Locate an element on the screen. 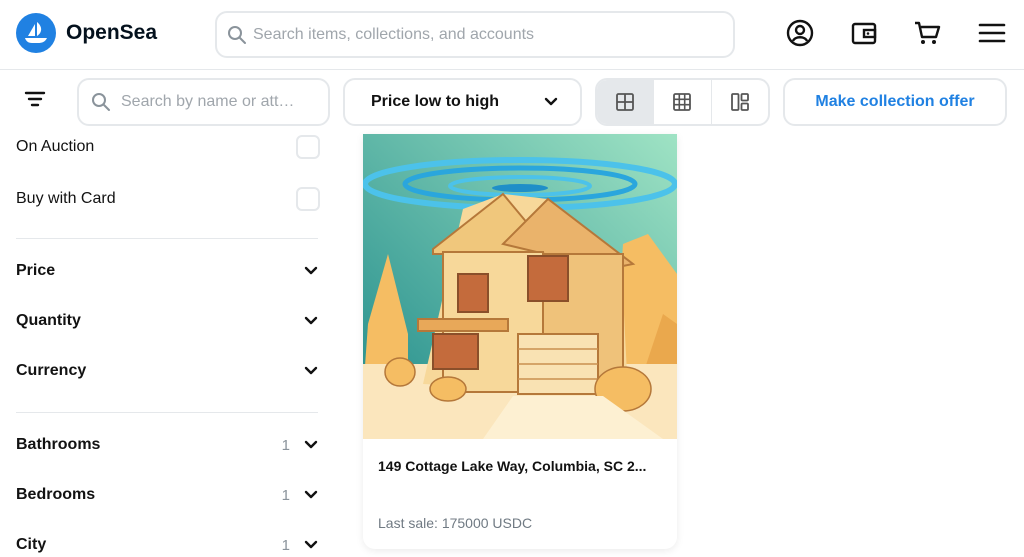 The width and height of the screenshot is (1024, 557). filter-price: Price is located at coordinates (167, 271).